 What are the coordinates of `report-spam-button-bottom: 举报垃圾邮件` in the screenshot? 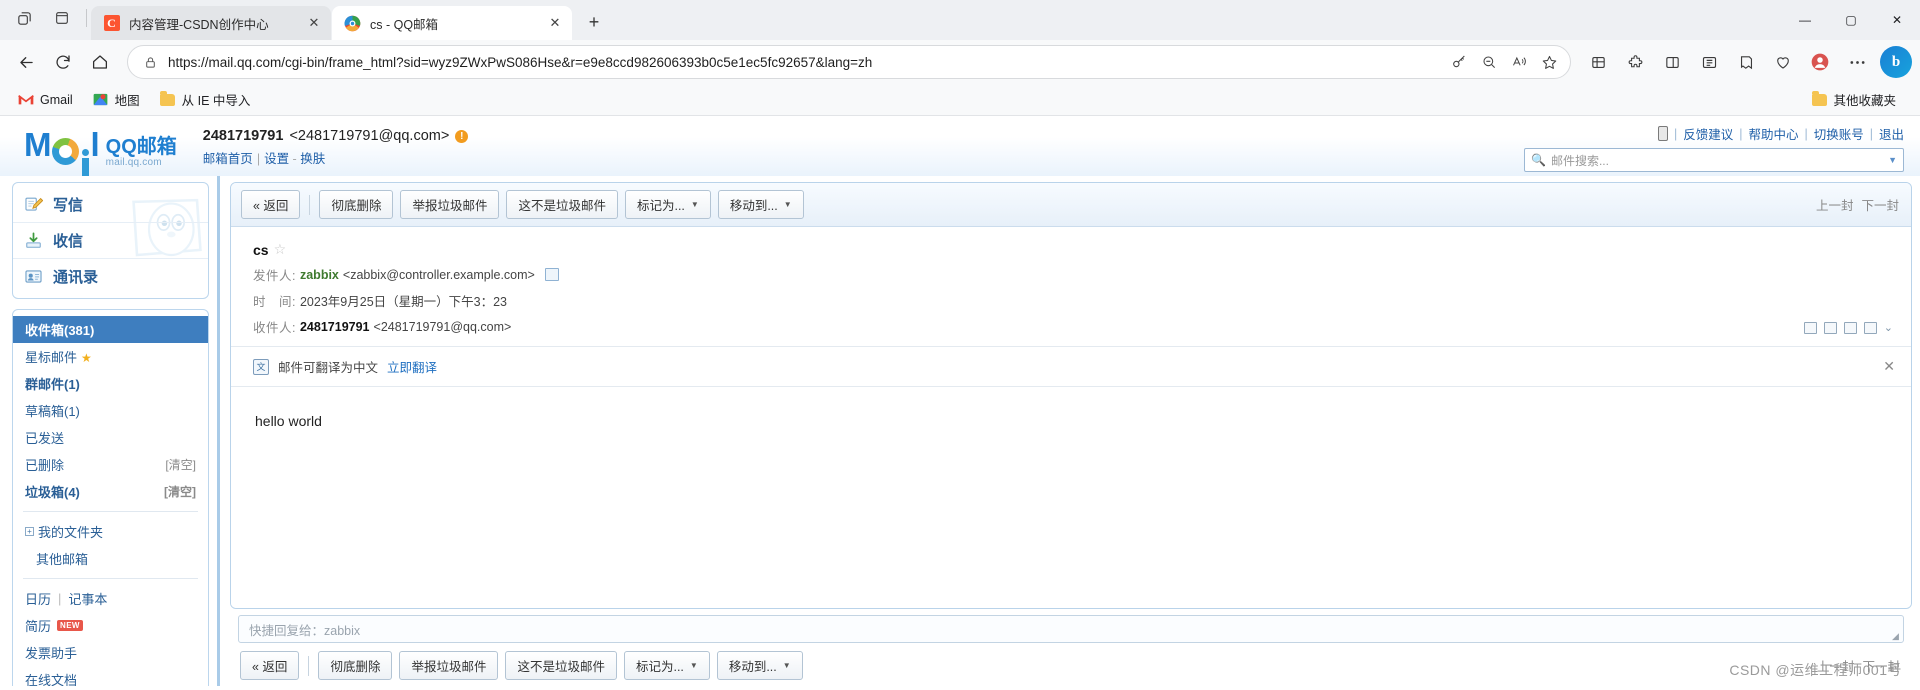 It's located at (449, 665).